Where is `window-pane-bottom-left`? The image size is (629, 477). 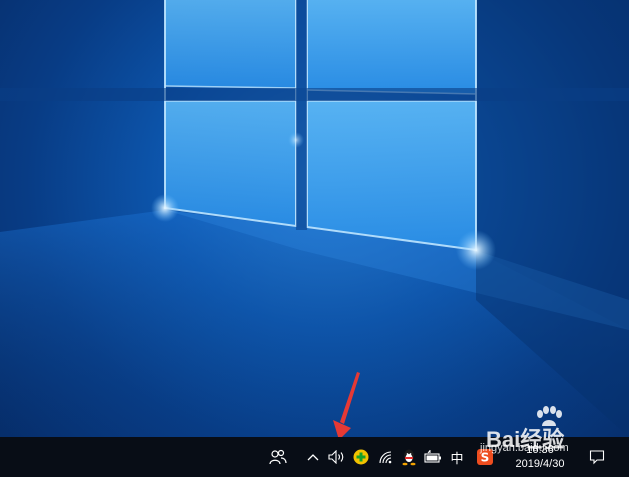 window-pane-bottom-left is located at coordinates (230, 163).